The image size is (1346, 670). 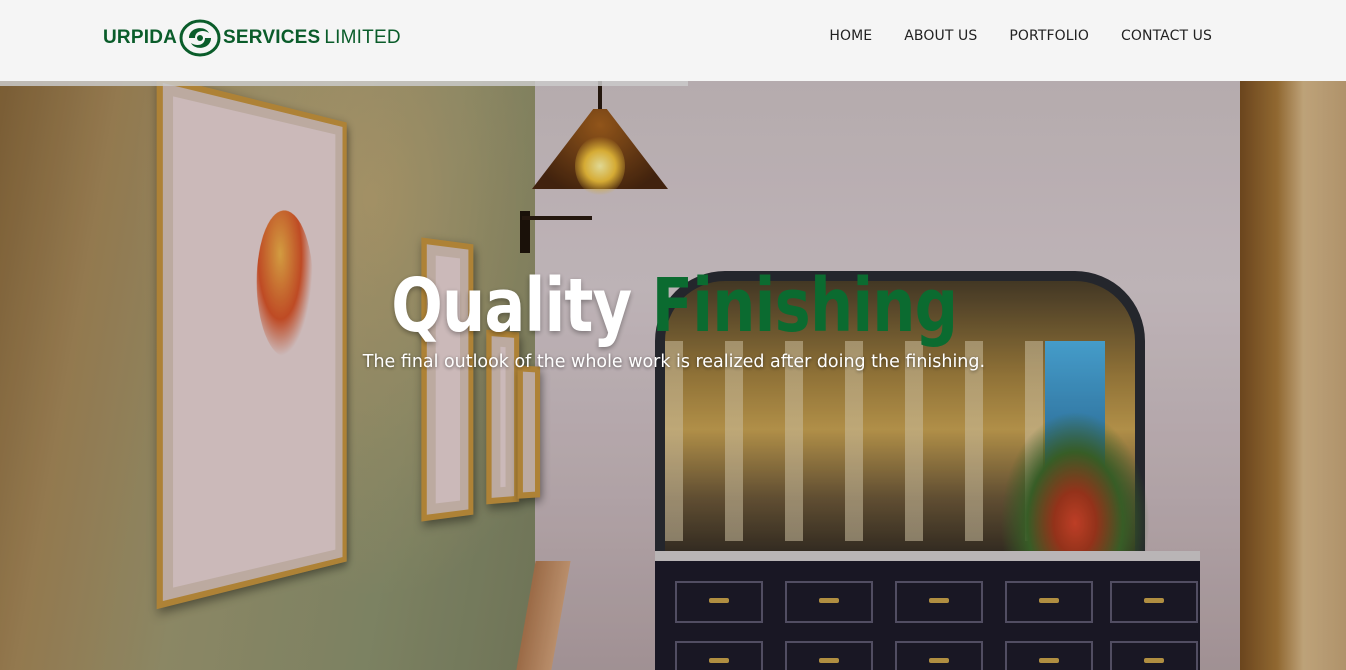 What do you see at coordinates (850, 36) in the screenshot?
I see `nav-item-home: HOME` at bounding box center [850, 36].